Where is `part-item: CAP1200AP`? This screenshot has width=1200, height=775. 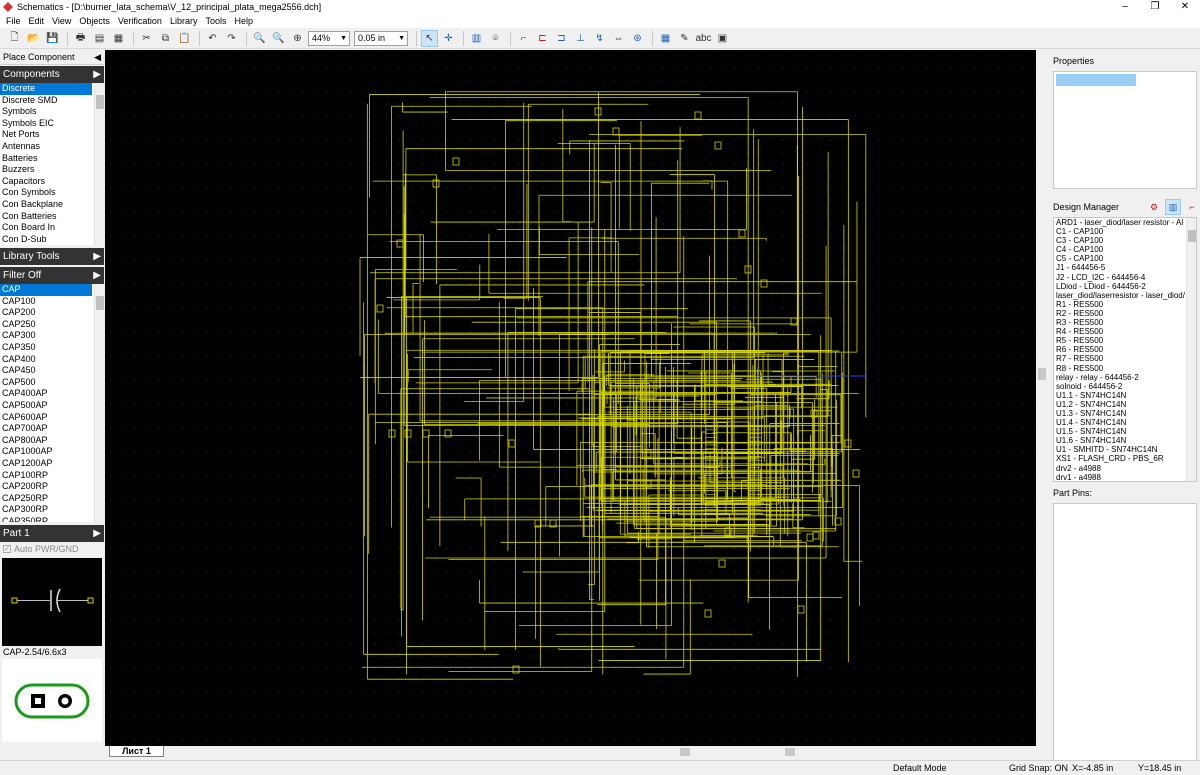 part-item: CAP1200AP is located at coordinates (52, 464).